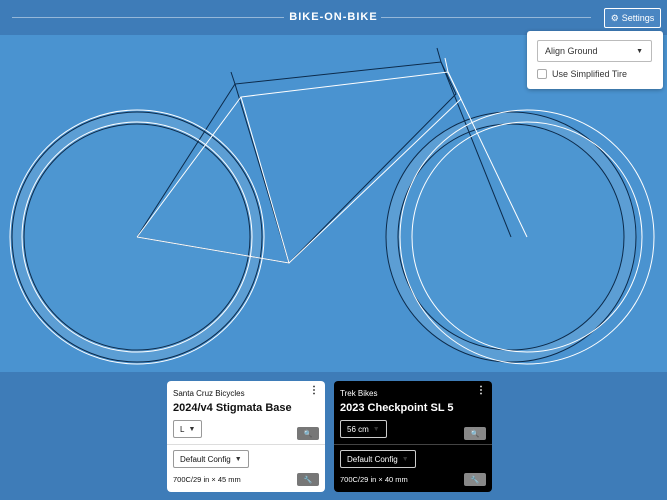 This screenshot has width=667, height=500. I want to click on settings-button-label: Settings, so click(638, 18).